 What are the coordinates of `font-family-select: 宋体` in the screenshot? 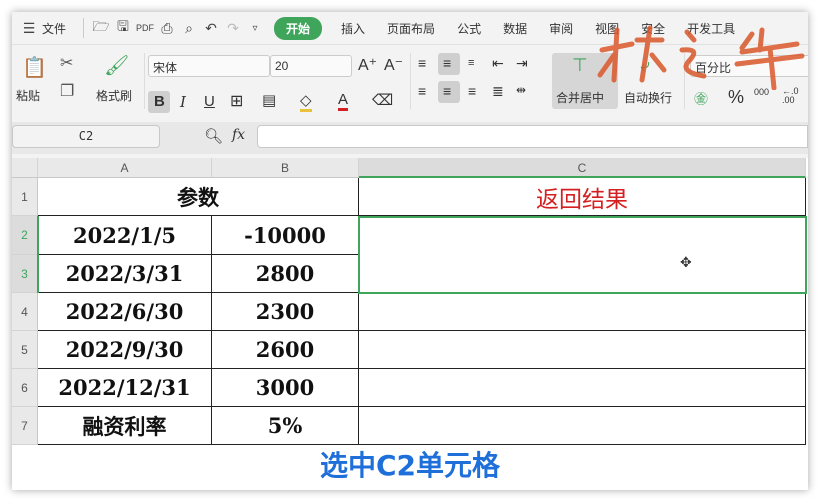 It's located at (209, 66).